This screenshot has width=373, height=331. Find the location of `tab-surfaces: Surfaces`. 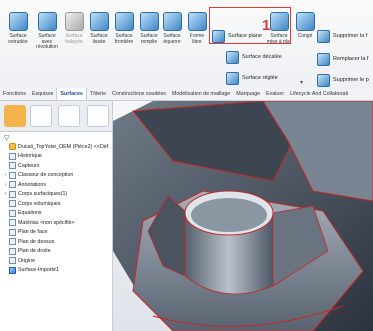

tab-surfaces: Surfaces is located at coordinates (71, 94).